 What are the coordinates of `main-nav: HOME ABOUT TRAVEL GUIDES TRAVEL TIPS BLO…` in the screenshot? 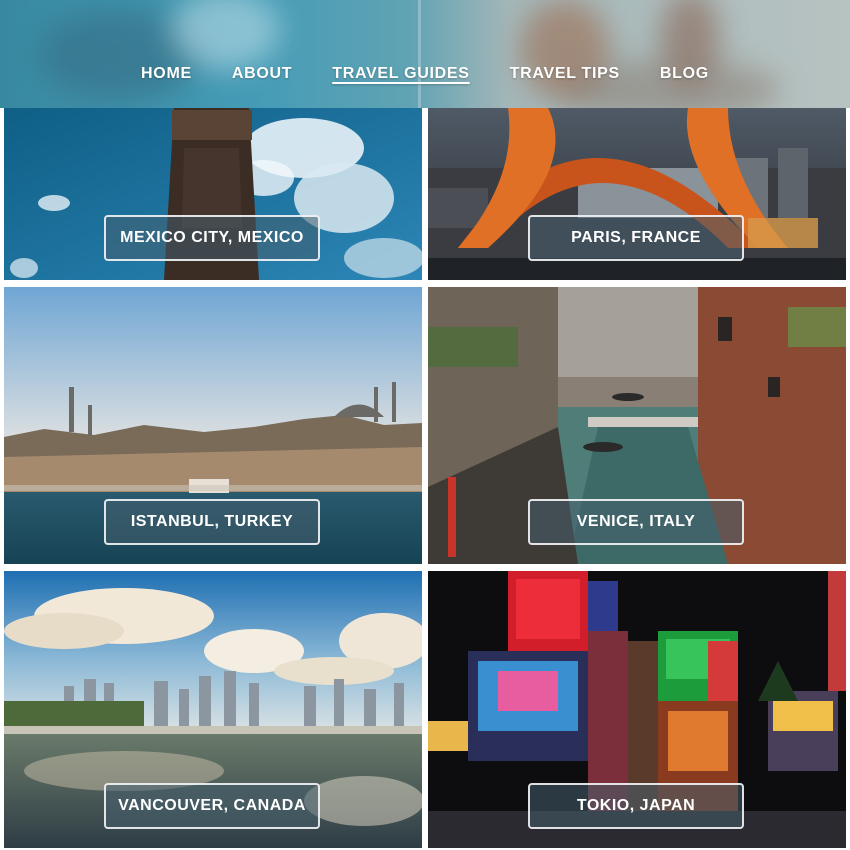 It's located at (425, 54).